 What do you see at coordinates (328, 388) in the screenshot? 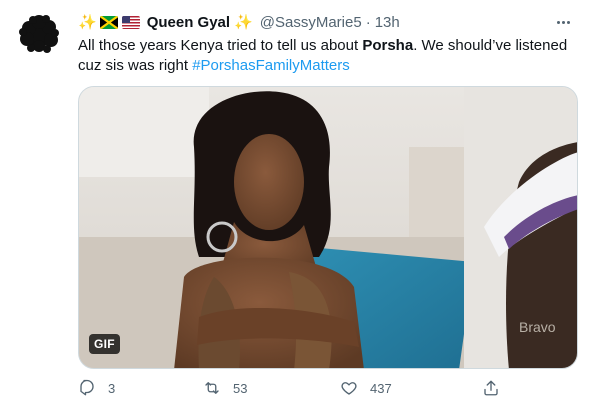
I see `tweet-actions: 3 53 437` at bounding box center [328, 388].